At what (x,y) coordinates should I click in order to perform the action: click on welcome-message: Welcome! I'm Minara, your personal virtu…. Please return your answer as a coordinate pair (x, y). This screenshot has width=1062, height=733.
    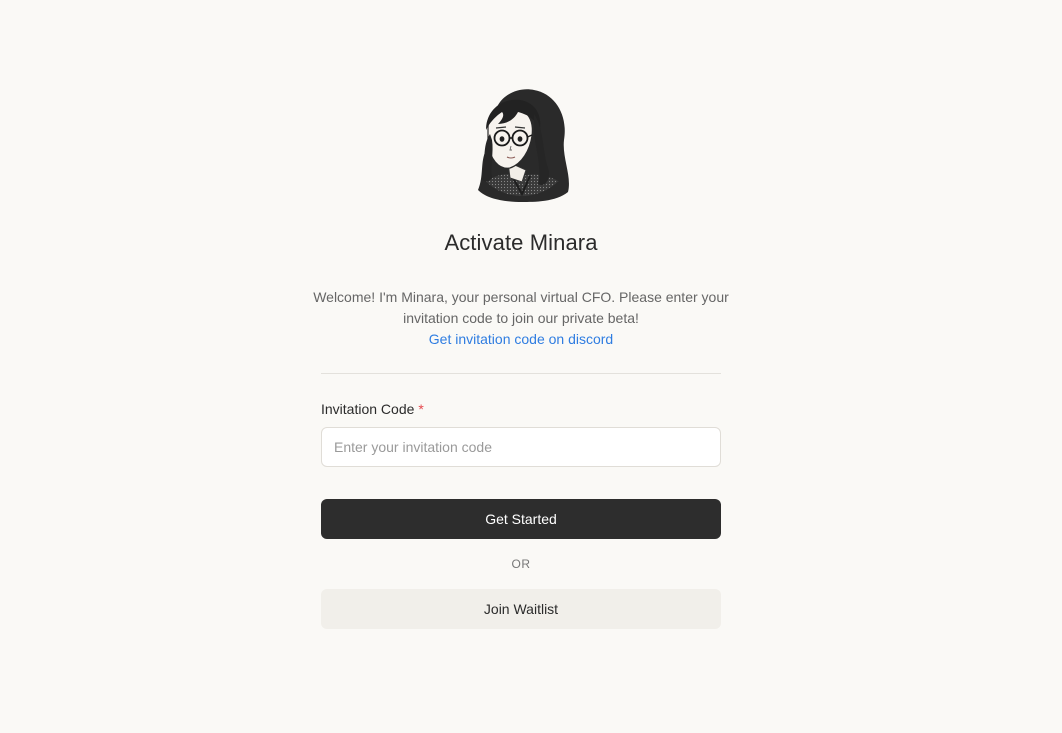
    Looking at the image, I should click on (521, 307).